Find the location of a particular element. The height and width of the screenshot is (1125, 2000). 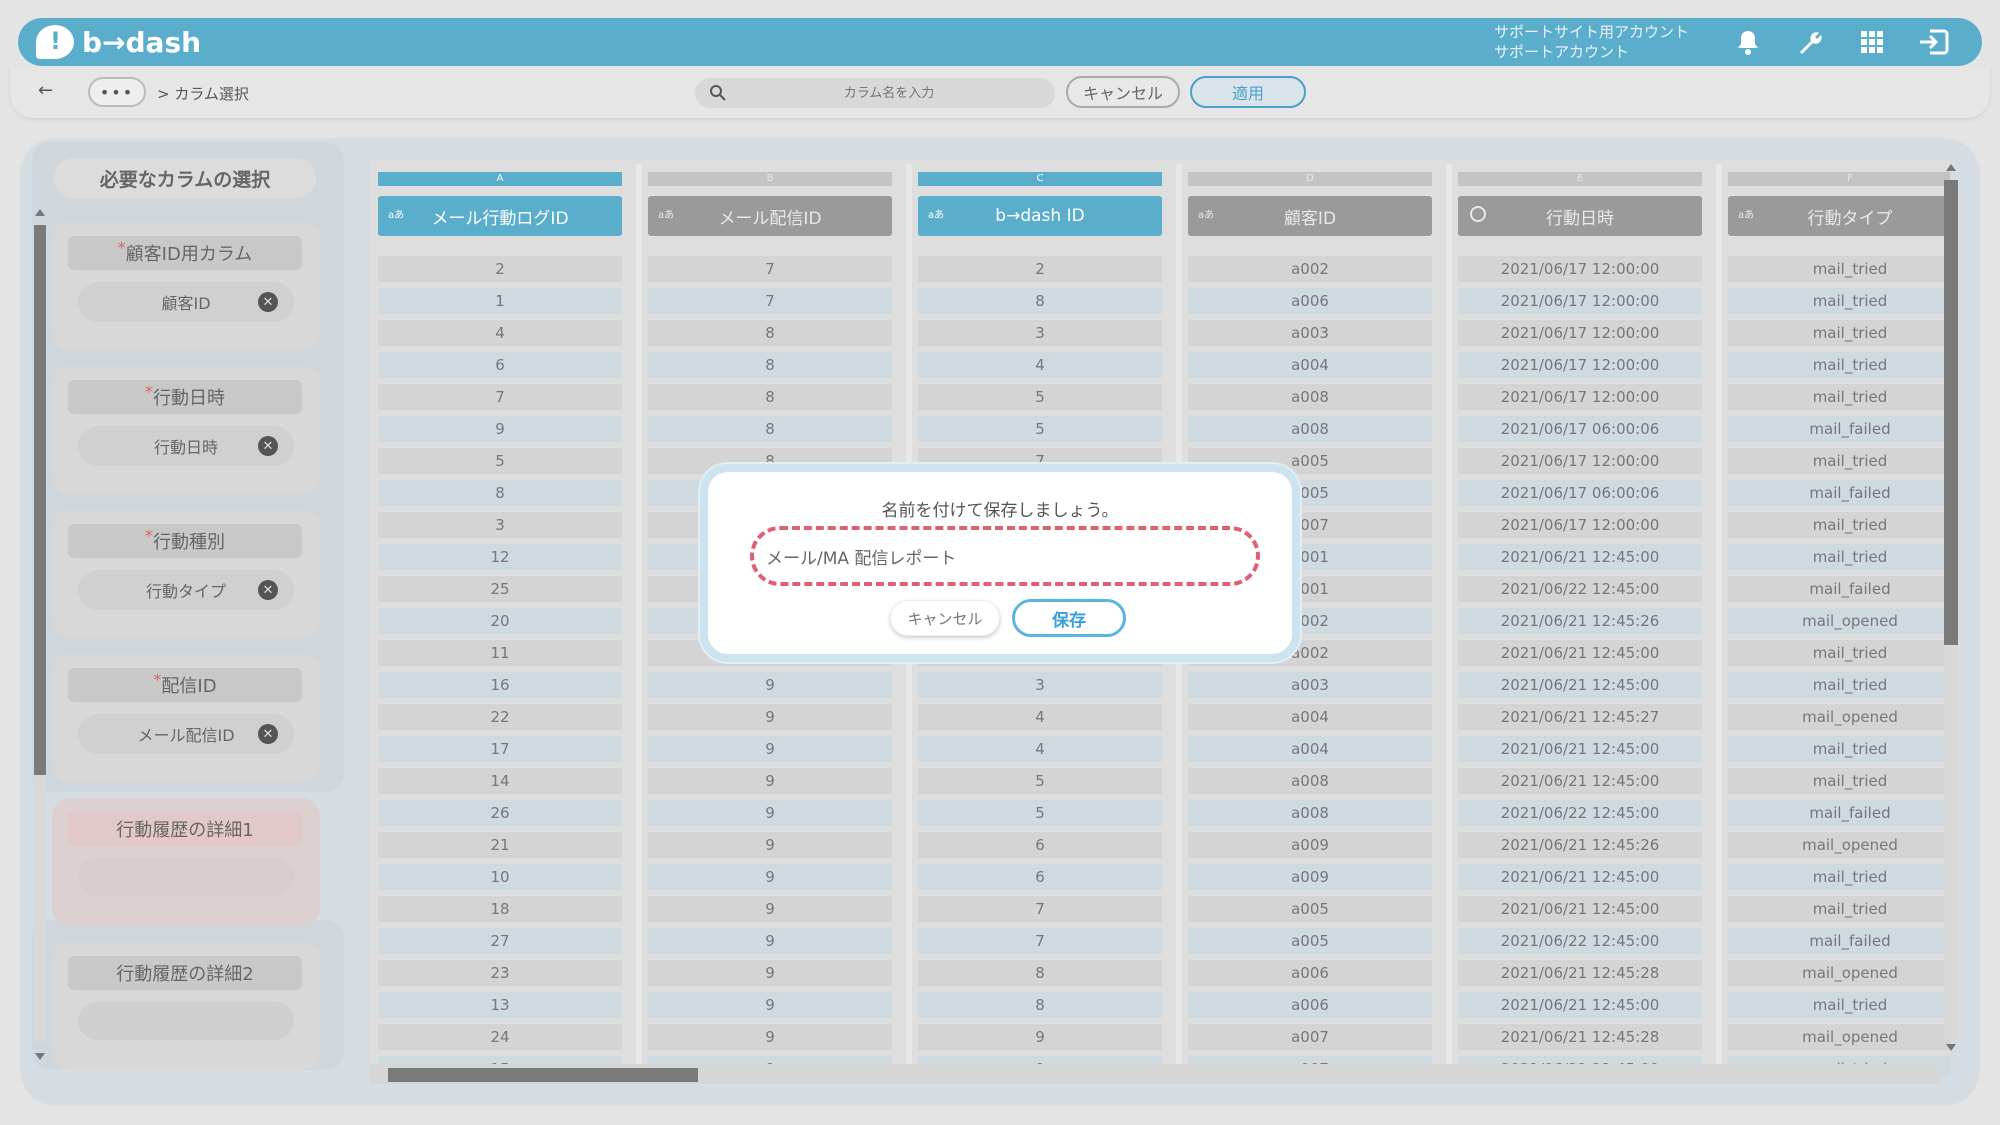

table-cell: 10 is located at coordinates (500, 877).